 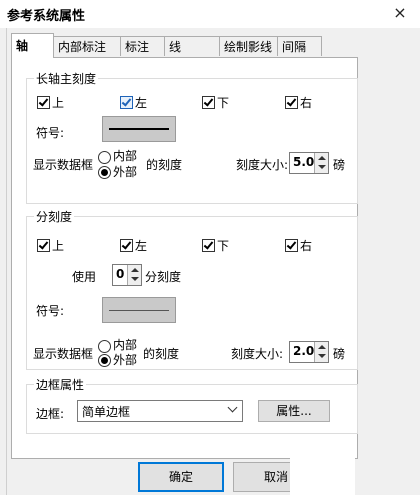 I want to click on major-outer-label: 外部, so click(x=125, y=172).